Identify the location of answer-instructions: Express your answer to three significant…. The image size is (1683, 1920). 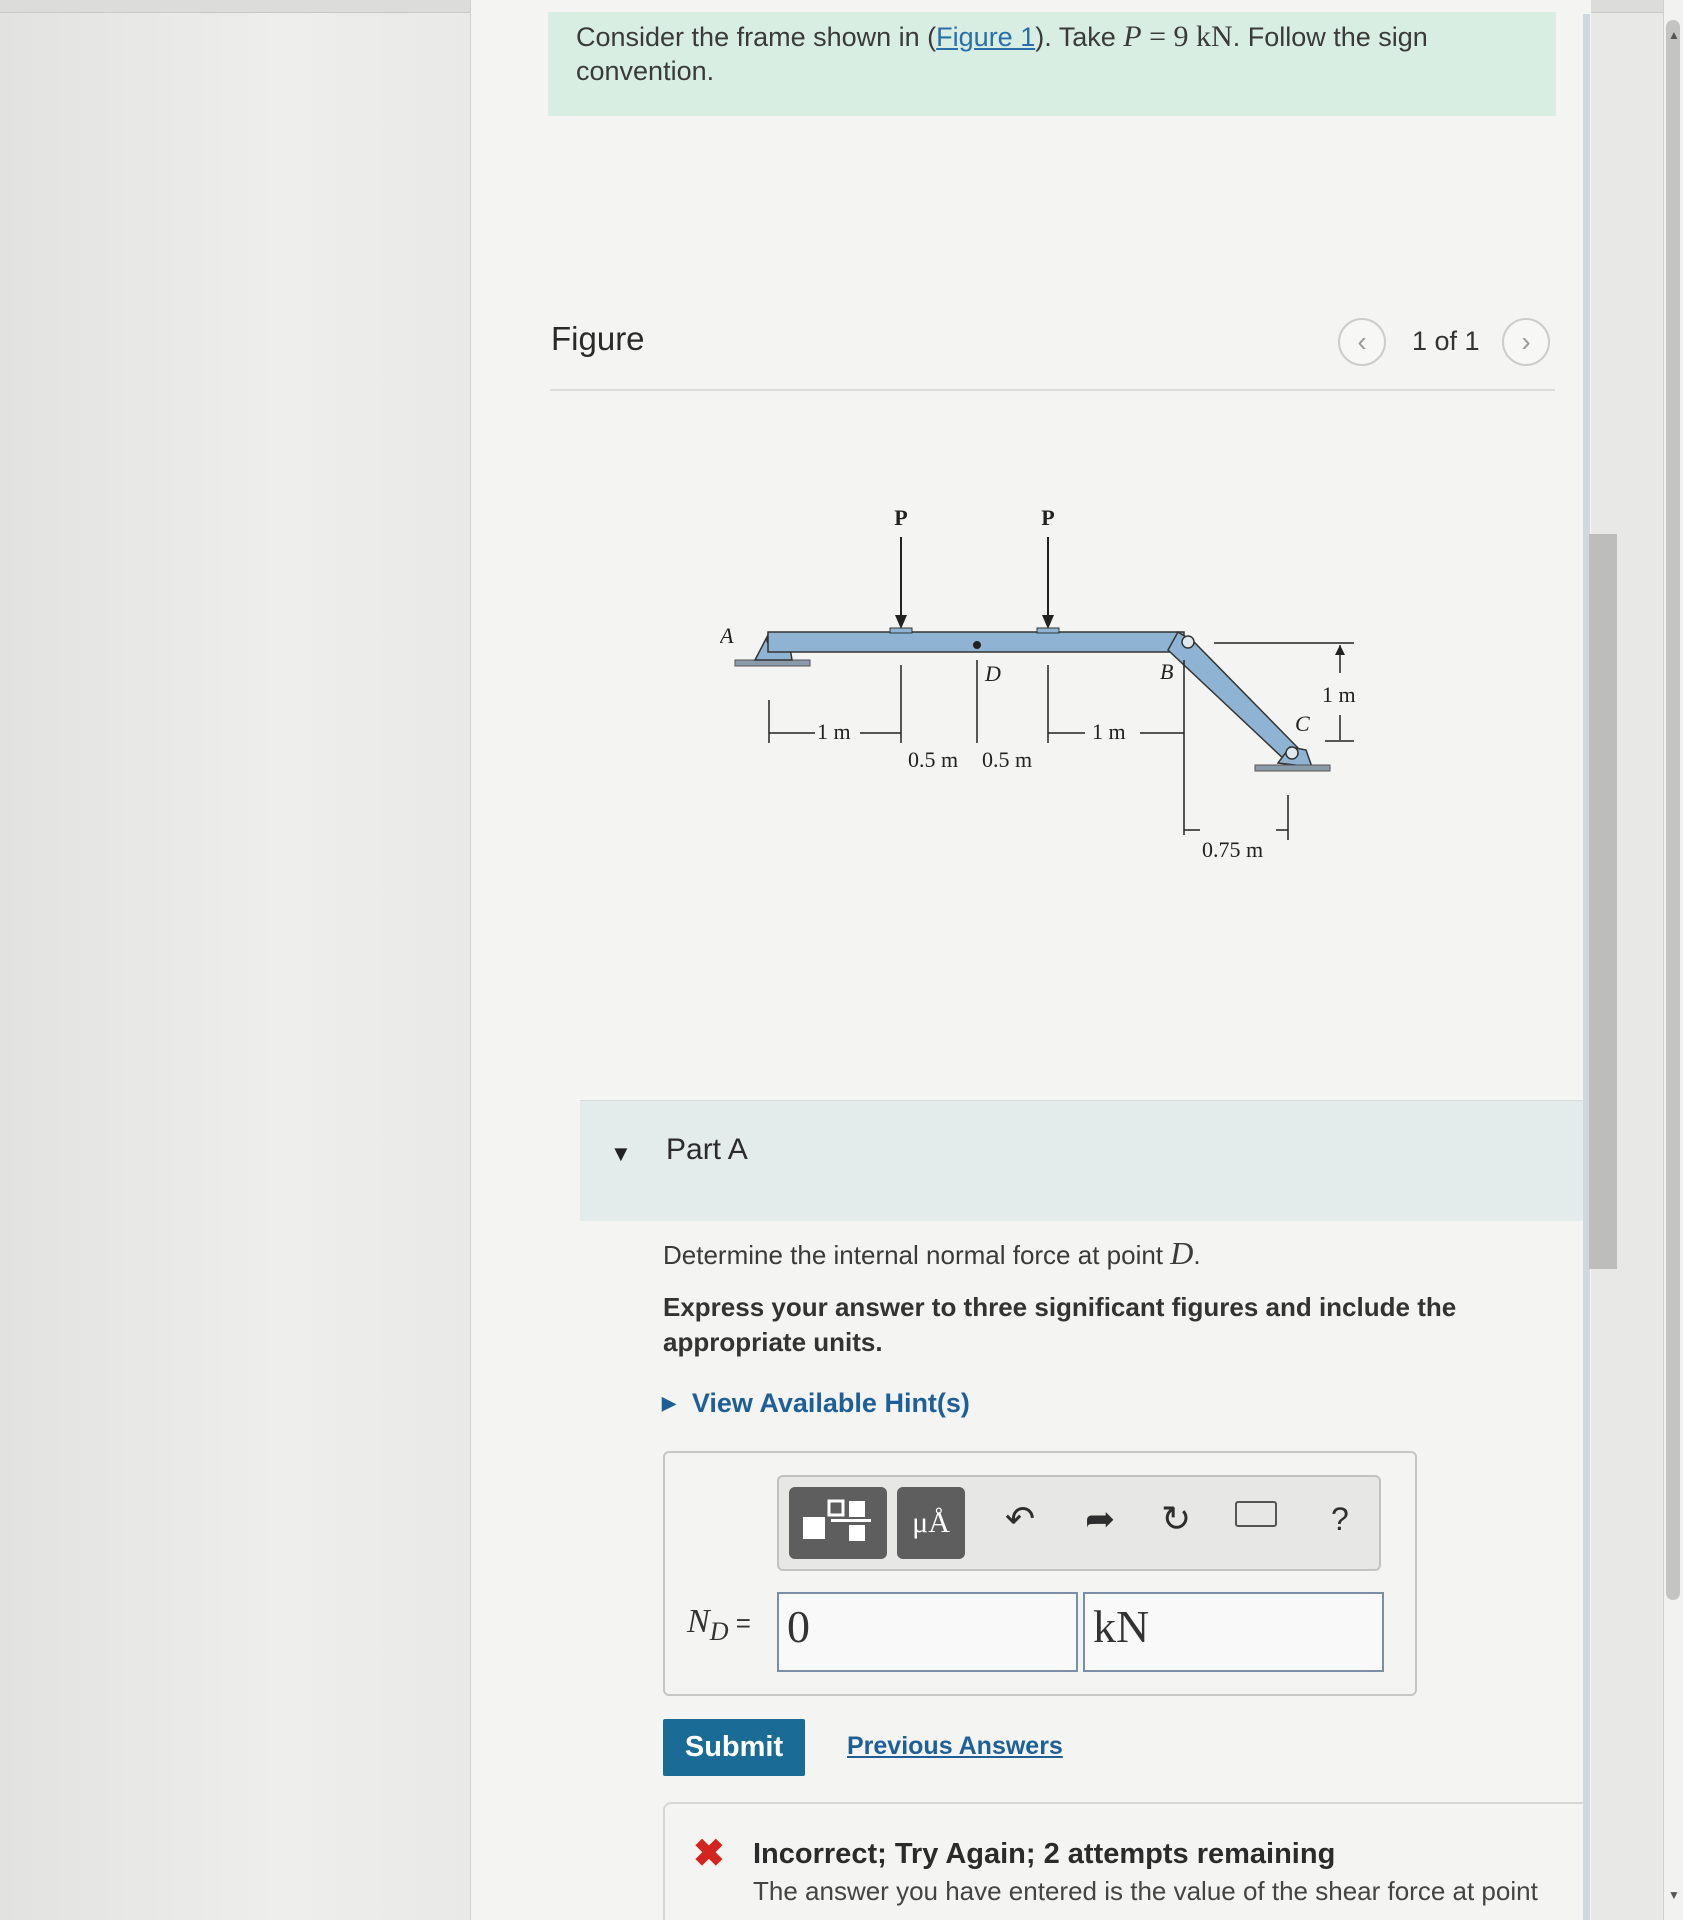
(1060, 1324).